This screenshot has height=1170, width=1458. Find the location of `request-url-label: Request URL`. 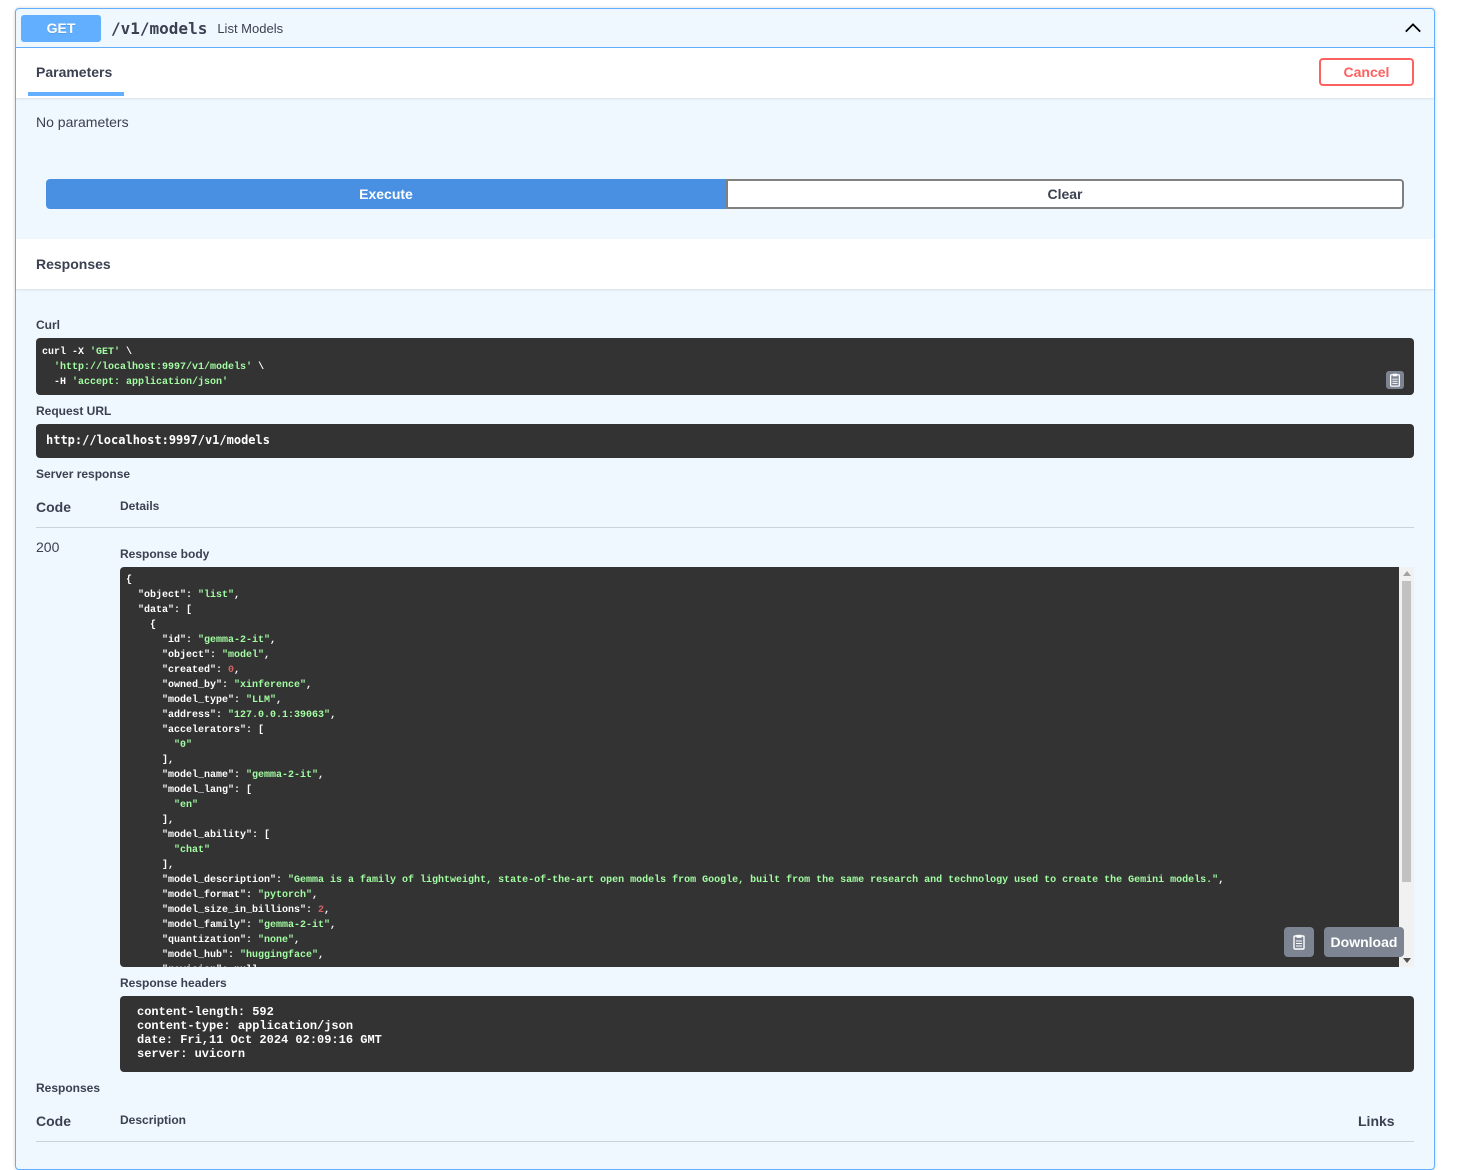

request-url-label: Request URL is located at coordinates (74, 411).